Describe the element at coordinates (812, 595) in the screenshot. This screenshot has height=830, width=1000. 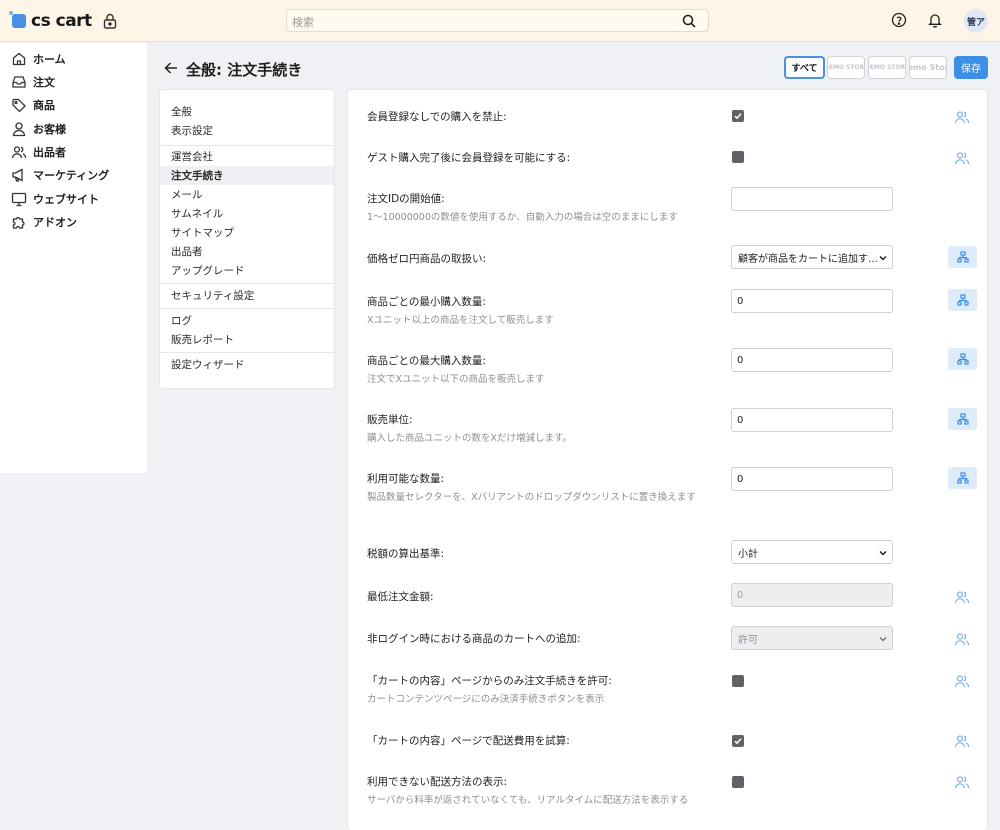
I see `min-order-amount-input: 0` at that location.